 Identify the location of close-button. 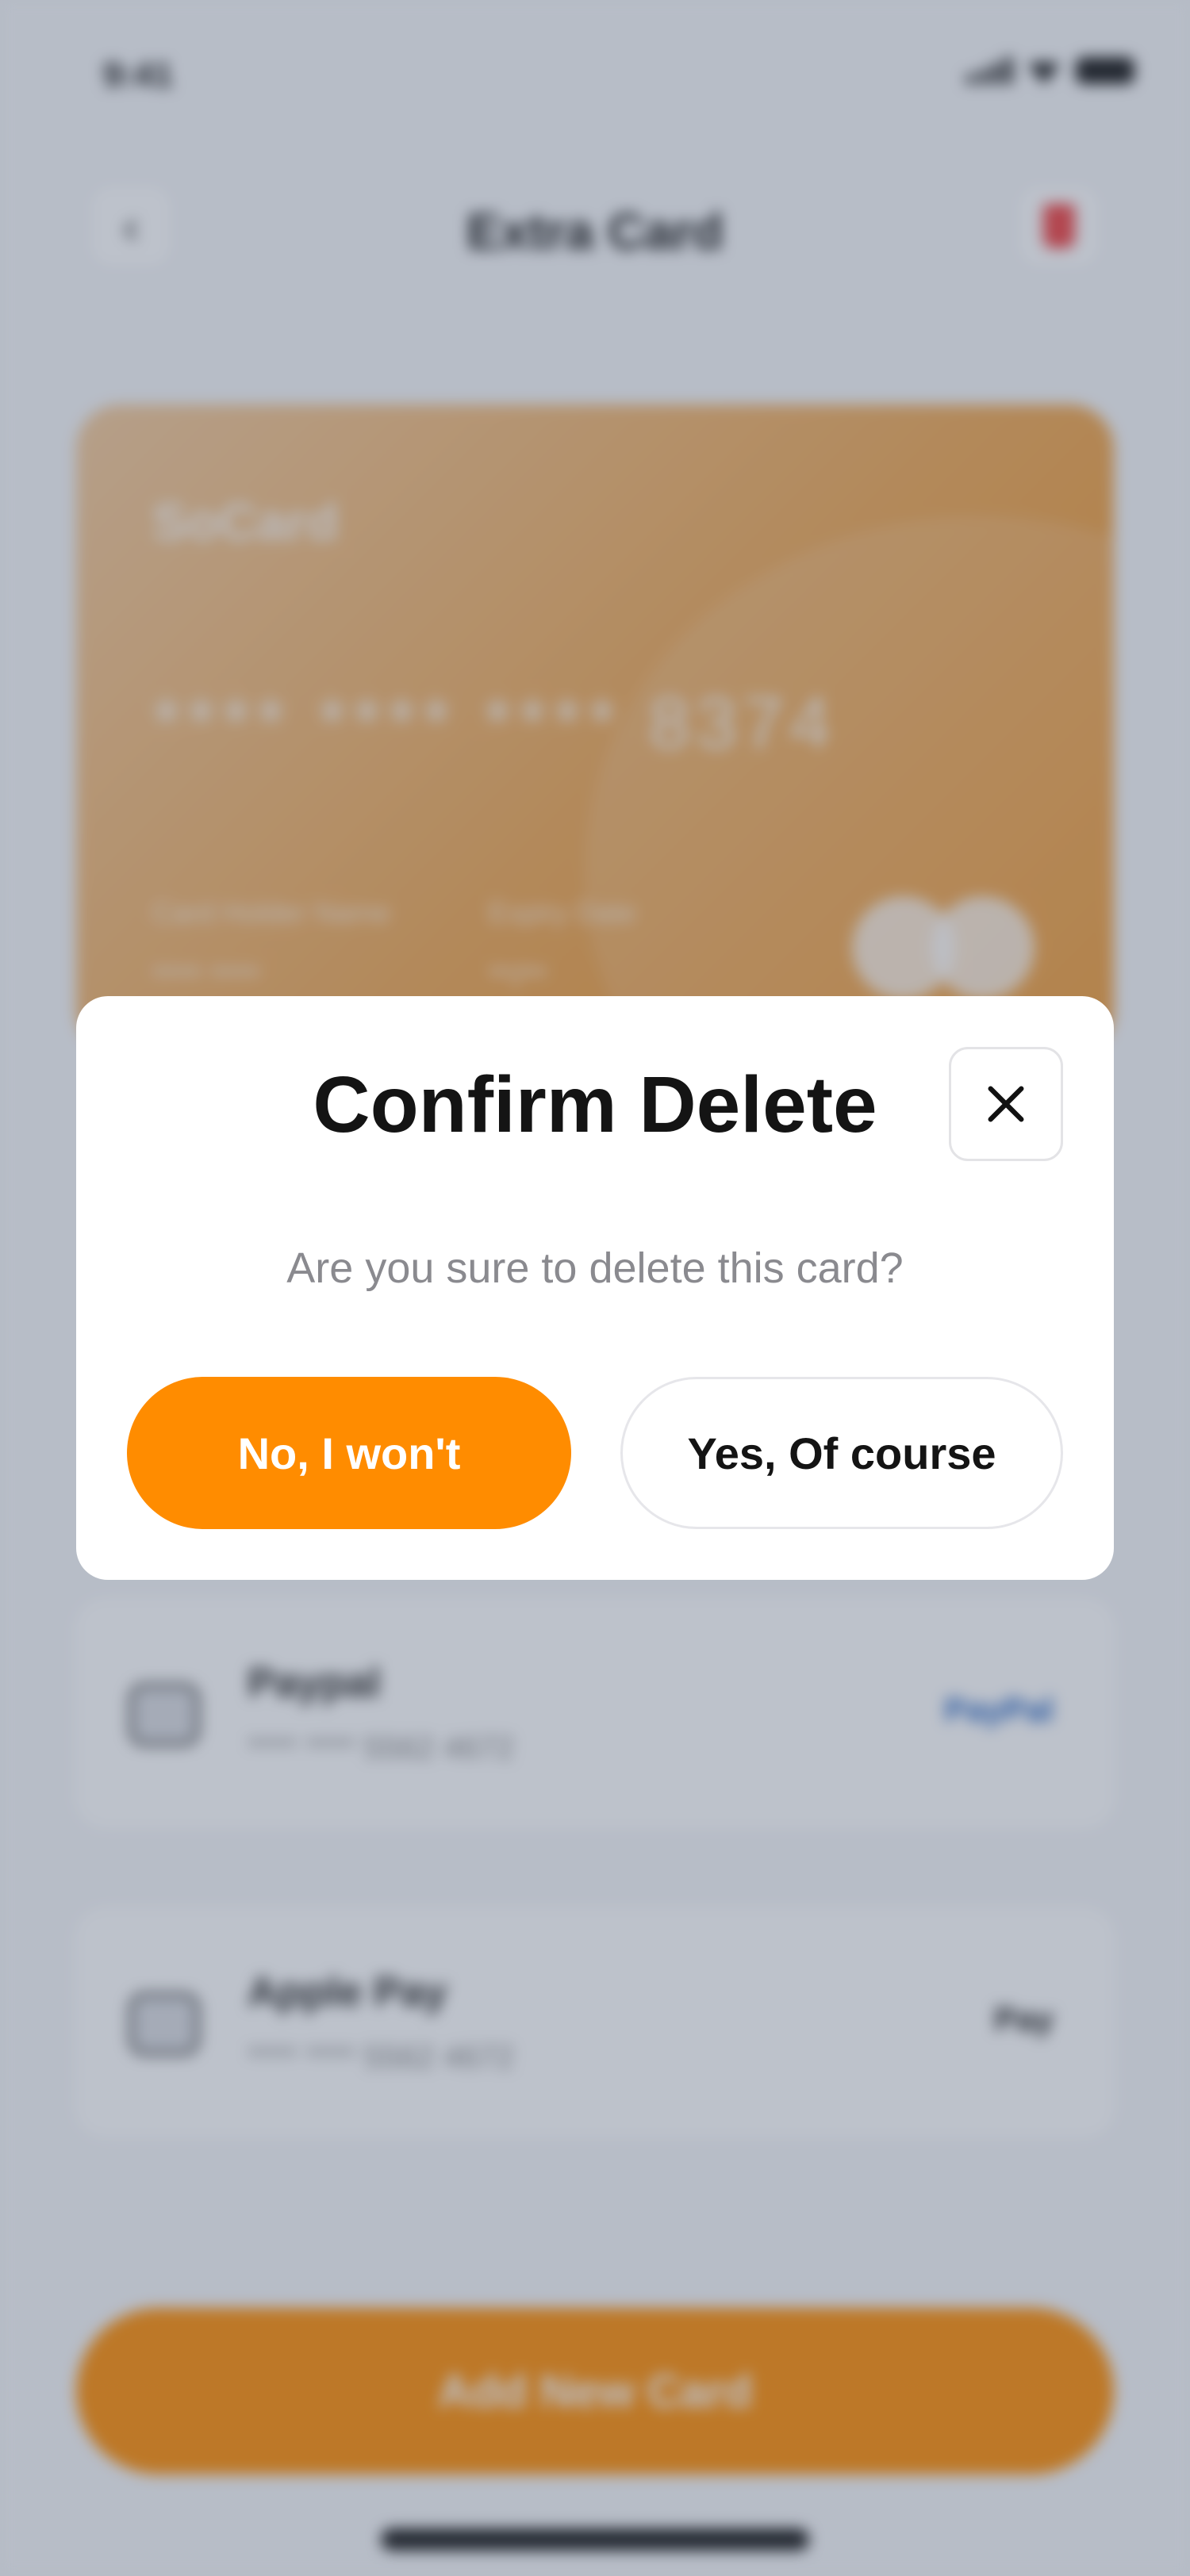
(1006, 1104).